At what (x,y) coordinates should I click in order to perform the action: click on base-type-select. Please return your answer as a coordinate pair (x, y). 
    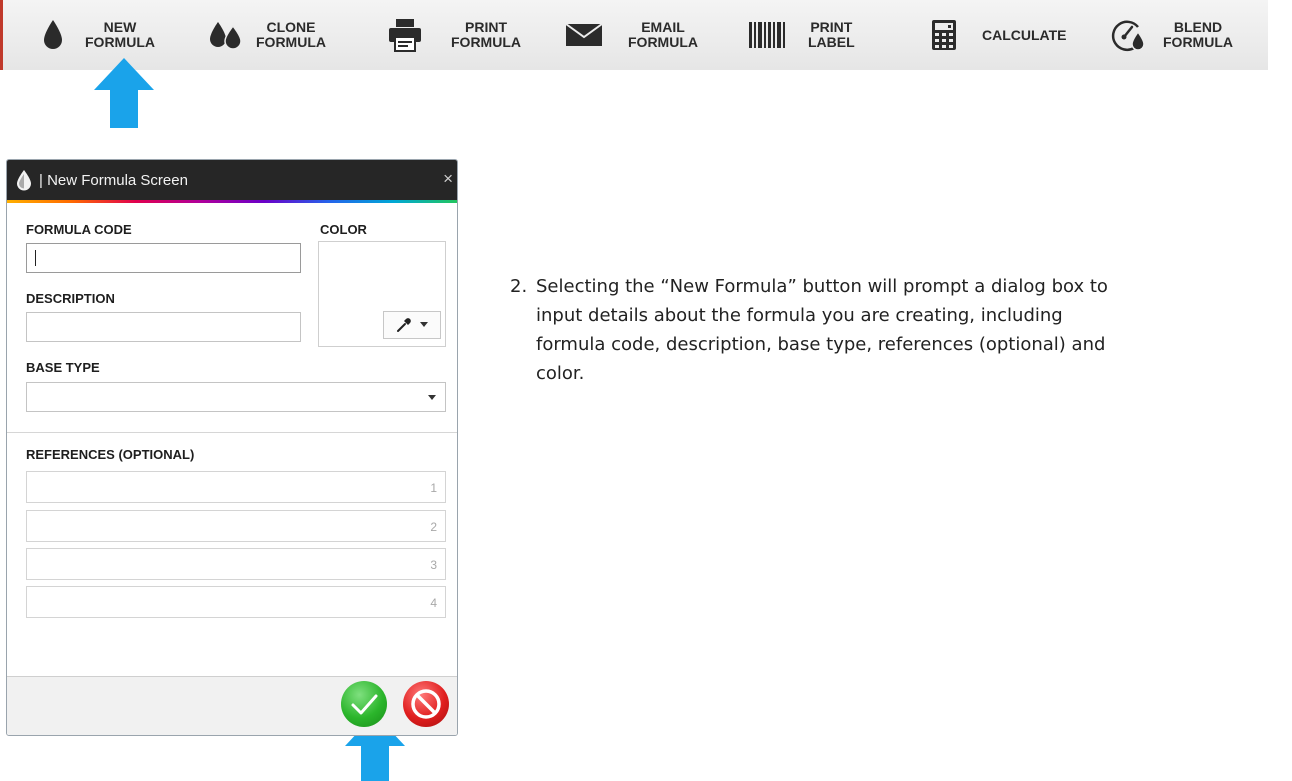
    Looking at the image, I should click on (236, 397).